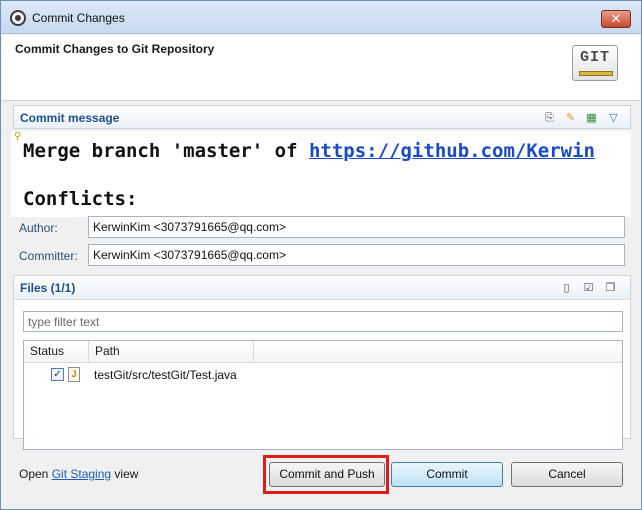  Describe the element at coordinates (48, 256) in the screenshot. I see `committer-label: Committer:` at that location.